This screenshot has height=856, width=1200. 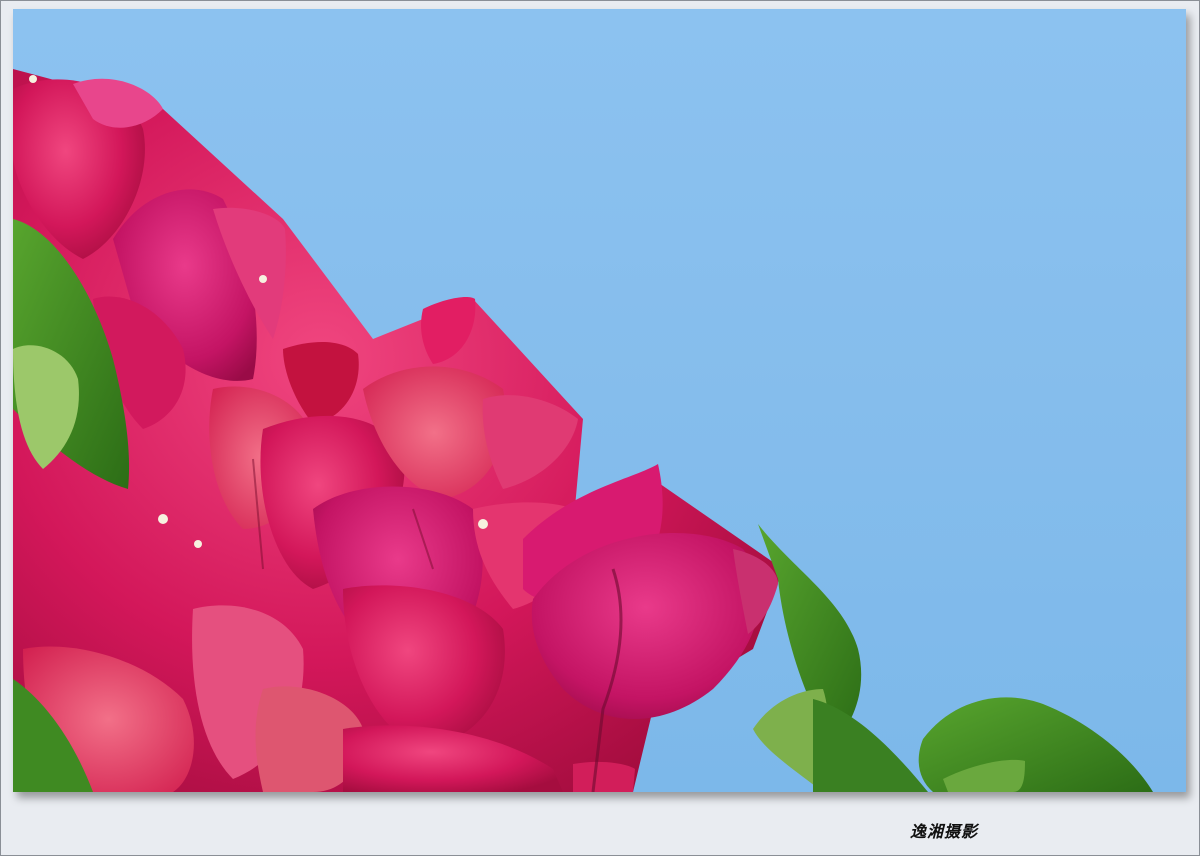 What do you see at coordinates (604, 776) in the screenshot?
I see `petal` at bounding box center [604, 776].